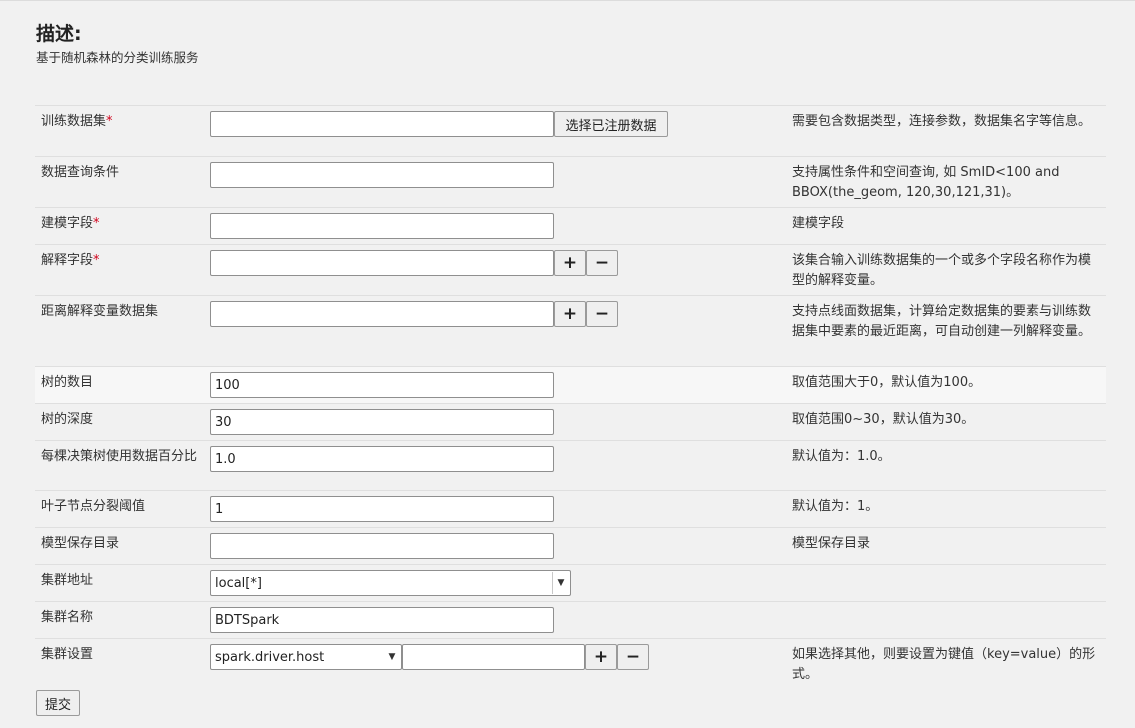 This screenshot has width=1135, height=728. What do you see at coordinates (58, 703) in the screenshot?
I see `submit-button: 提交` at bounding box center [58, 703].